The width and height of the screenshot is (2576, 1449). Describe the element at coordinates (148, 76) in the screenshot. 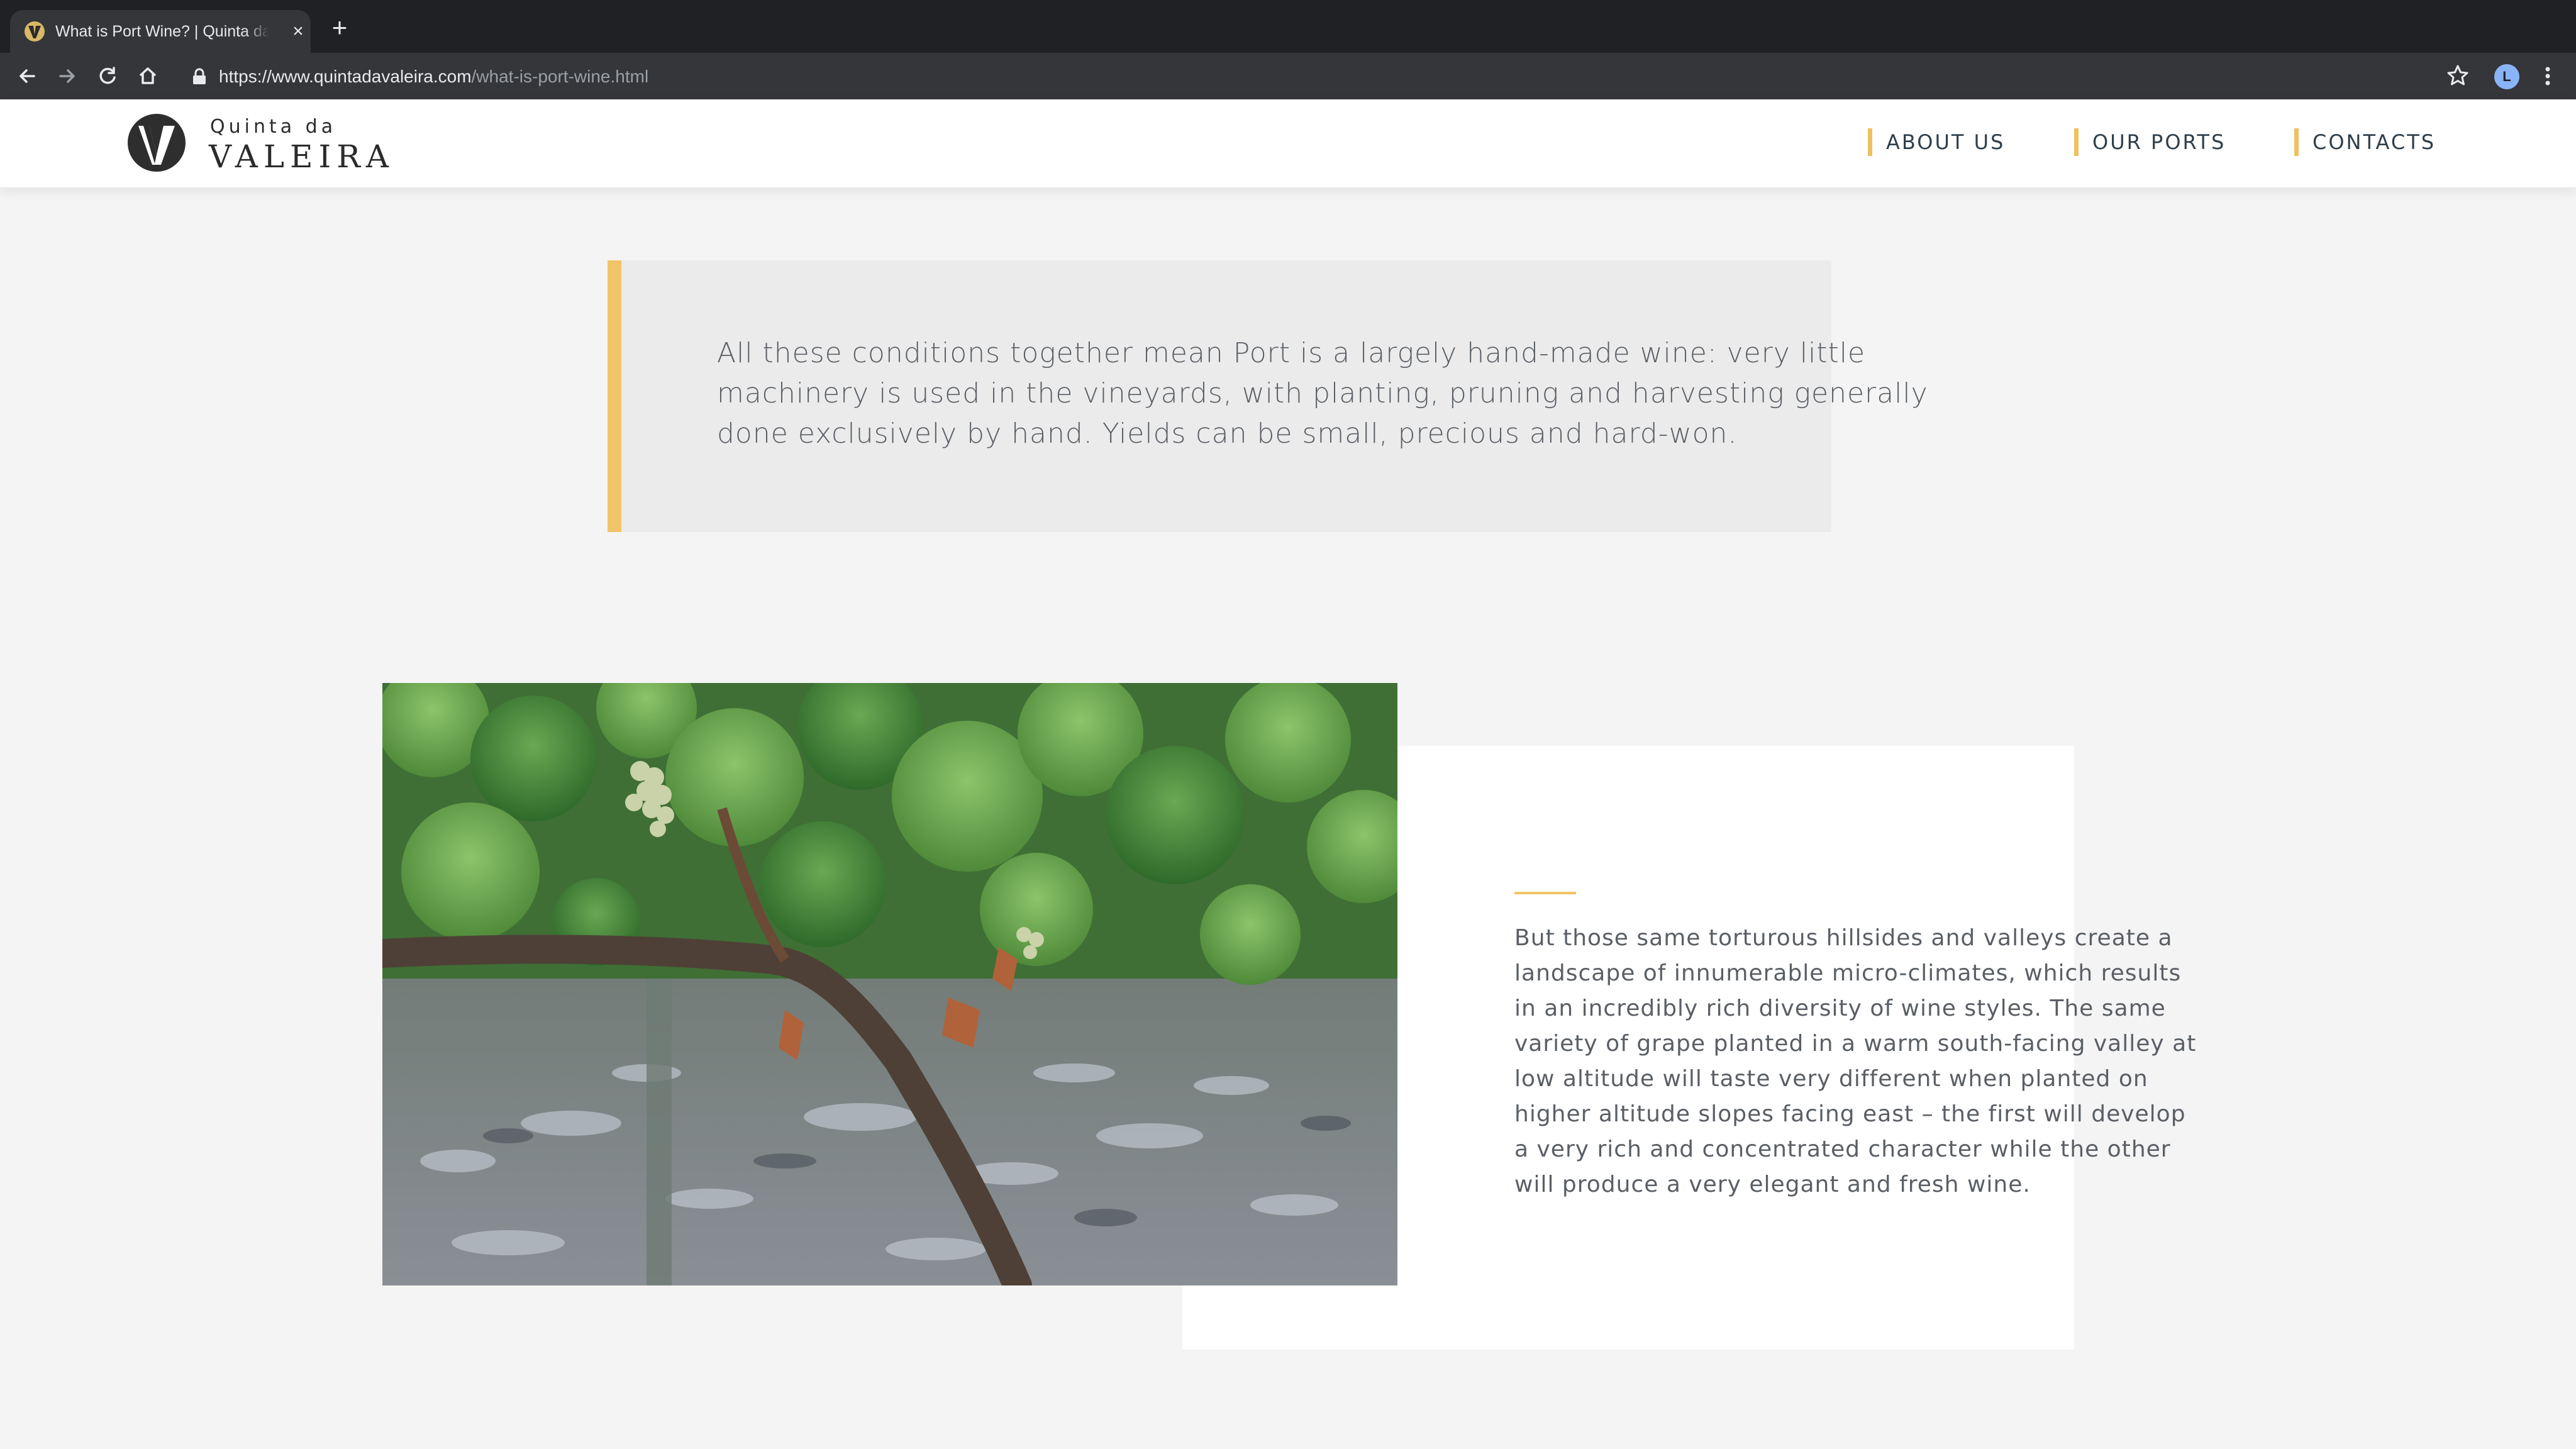

I see `home-icon` at that location.